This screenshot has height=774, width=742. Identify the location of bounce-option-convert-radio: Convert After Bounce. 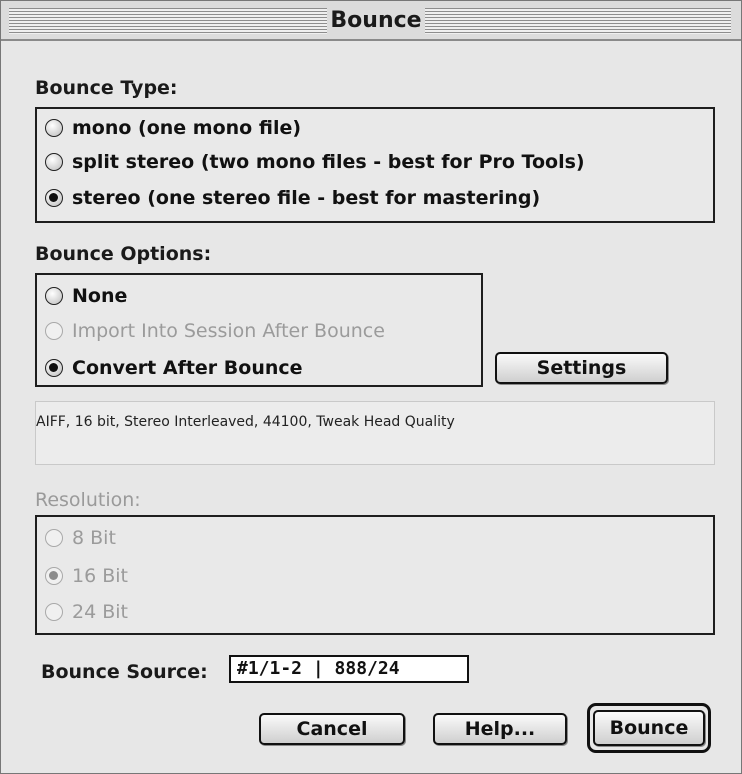
(174, 368).